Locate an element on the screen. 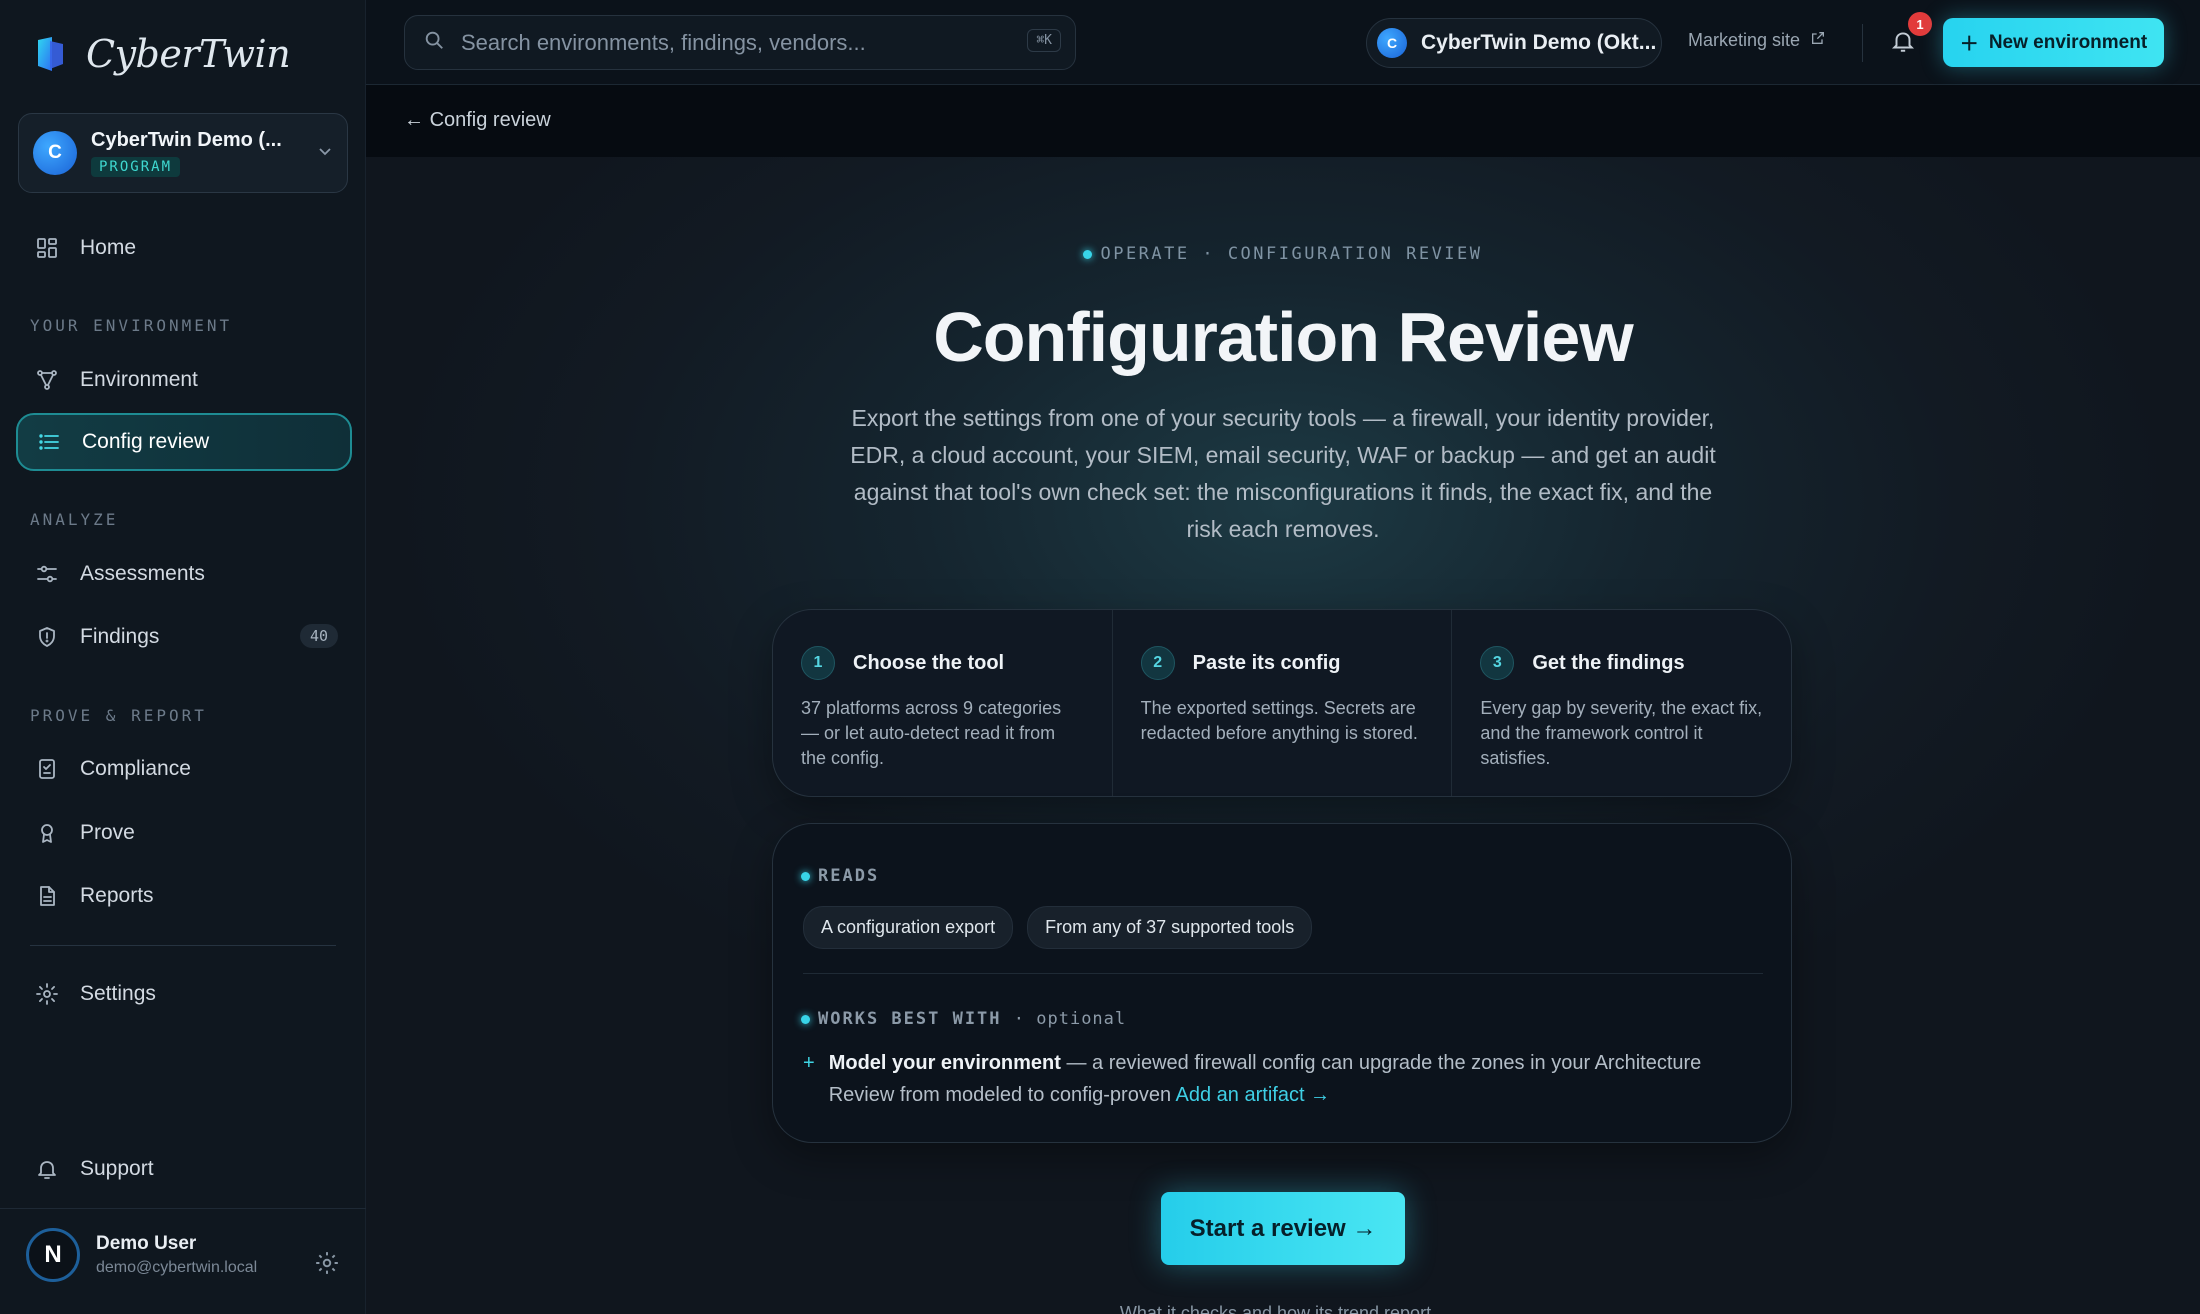 The height and width of the screenshot is (1314, 2200). back-link: ← Config review is located at coordinates (477, 120).